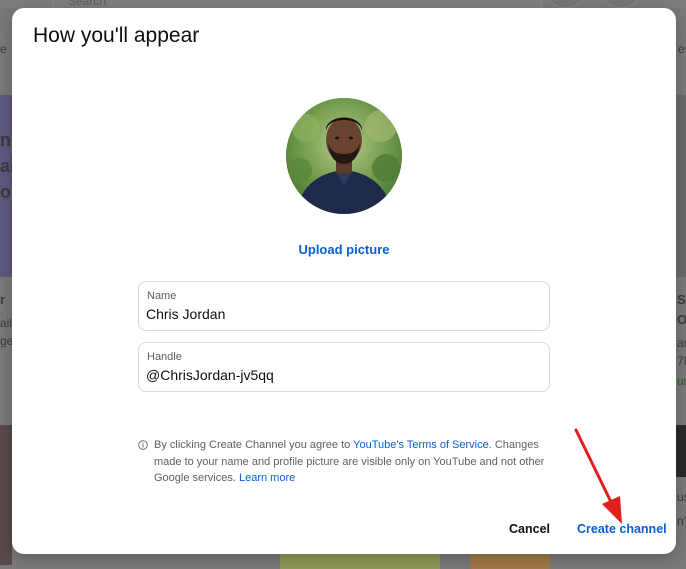  I want to click on name-field: Name, so click(344, 306).